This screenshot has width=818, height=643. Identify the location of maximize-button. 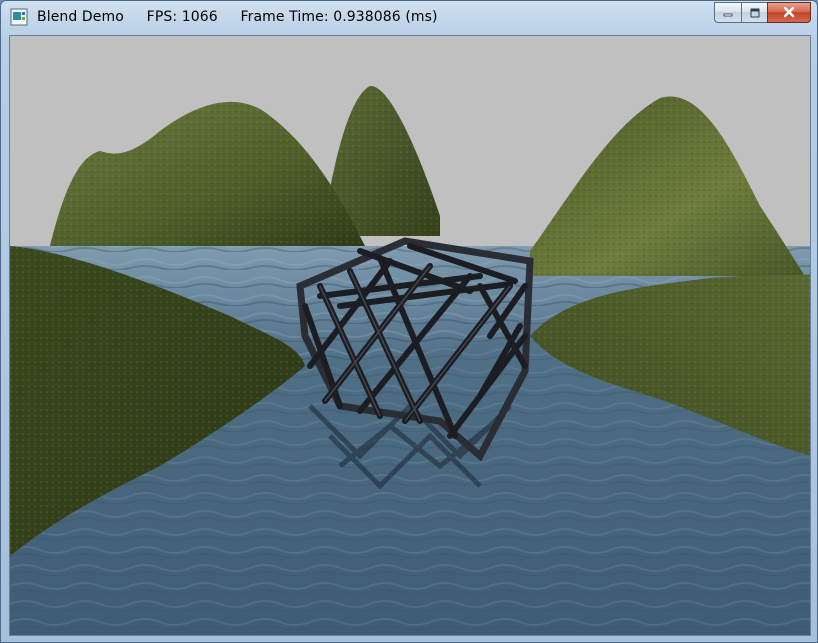
(754, 12).